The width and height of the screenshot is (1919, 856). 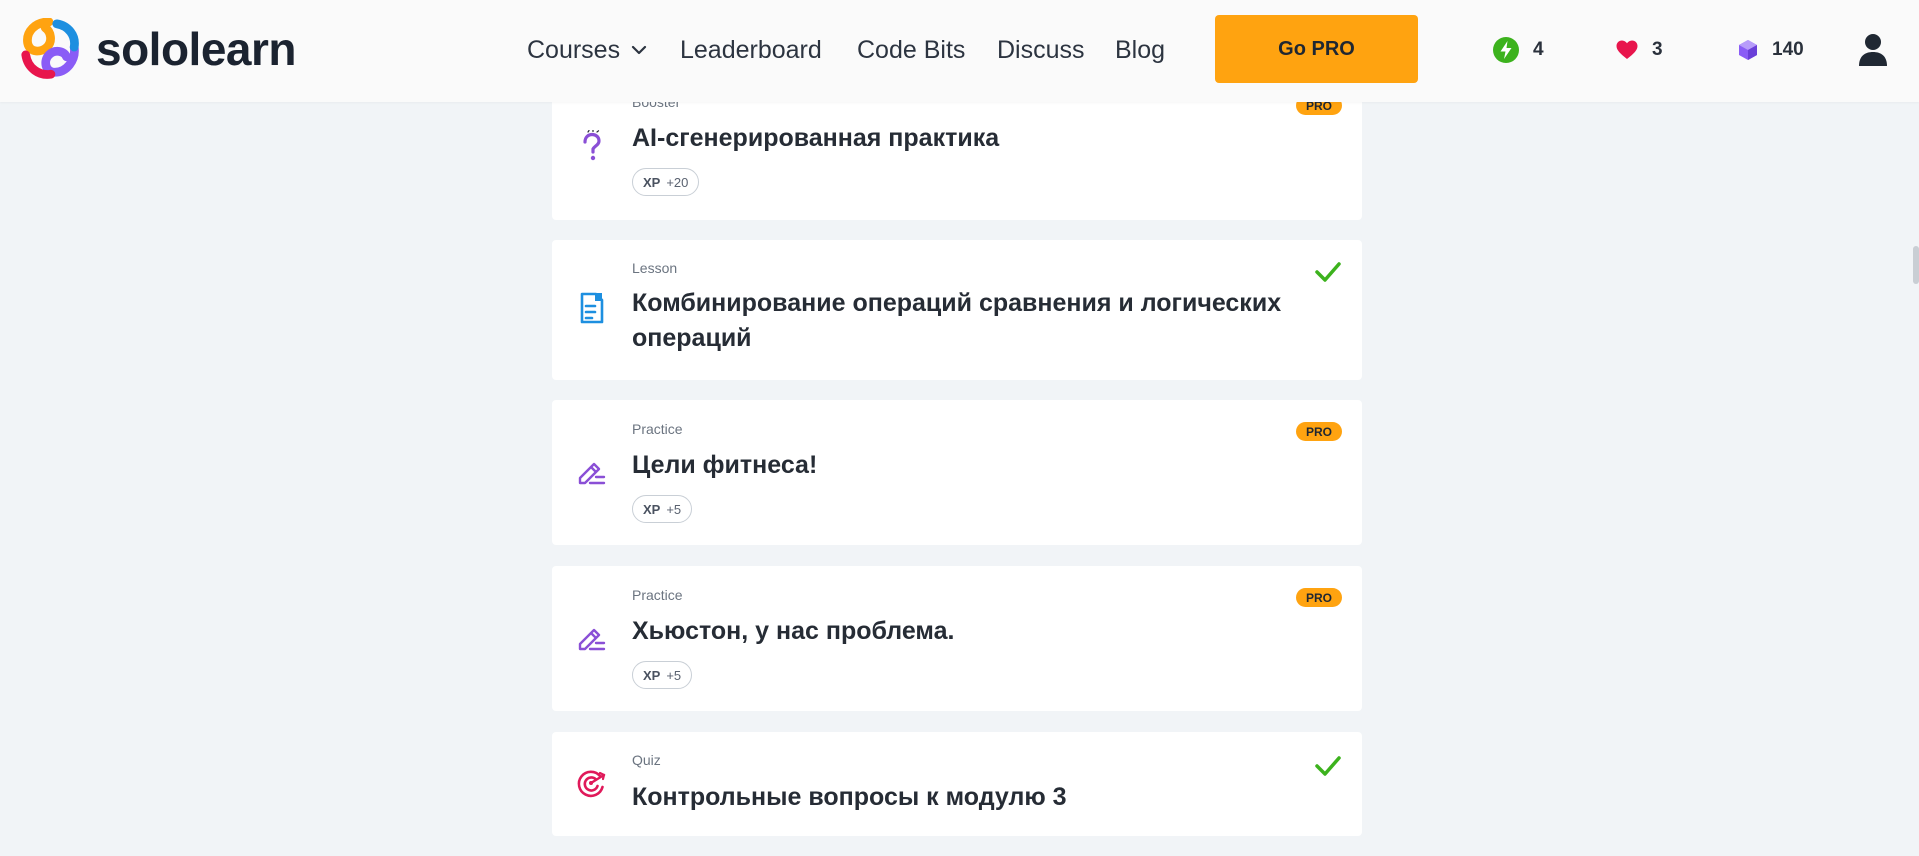 What do you see at coordinates (957, 472) in the screenshot?
I see `lesson-card-practice-fitness: Practice PRO Цели фитнеса! XP +5` at bounding box center [957, 472].